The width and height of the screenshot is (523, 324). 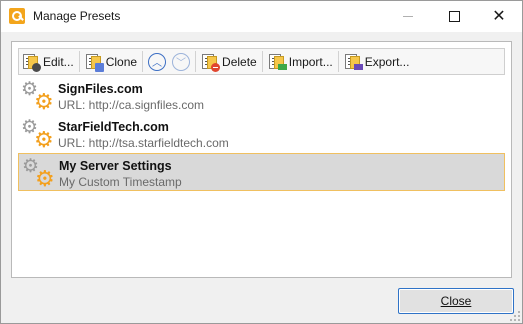 I want to click on clone-preset-icon, so click(x=94, y=62).